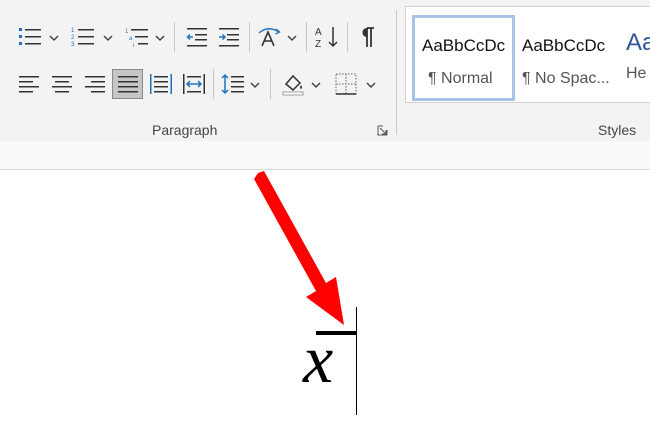 The image size is (650, 429). Describe the element at coordinates (299, 248) in the screenshot. I see `red-arrow-icon` at that location.